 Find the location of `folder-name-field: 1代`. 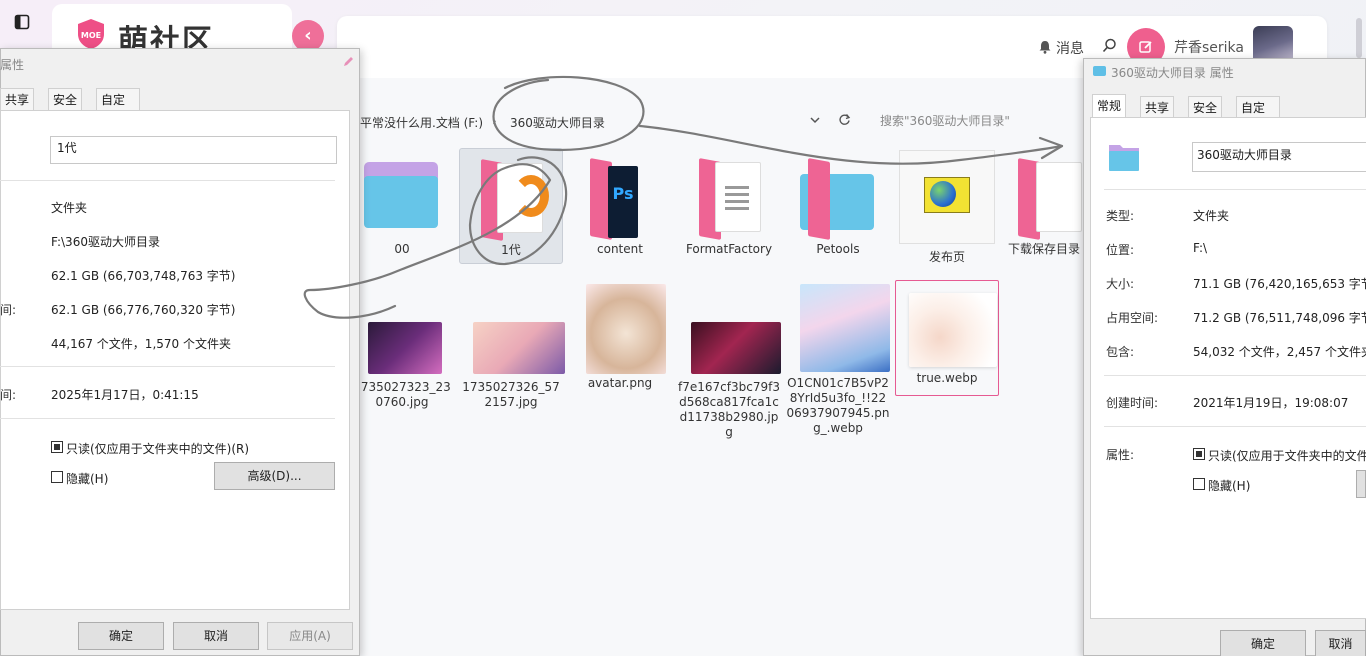

folder-name-field: 1代 is located at coordinates (193, 150).